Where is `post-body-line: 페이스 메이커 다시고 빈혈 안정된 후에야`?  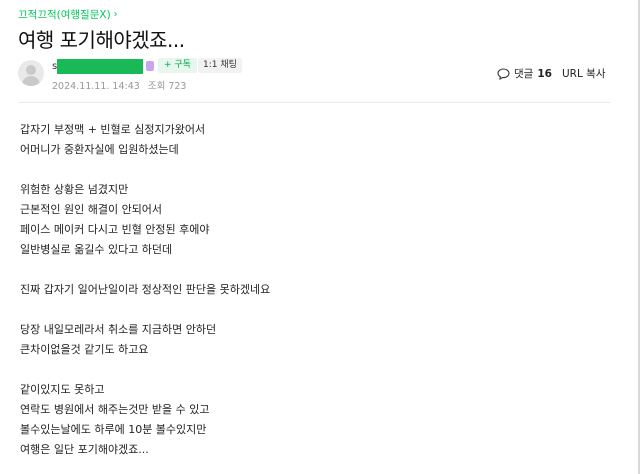
post-body-line: 페이스 메이커 다시고 빈혈 안정된 후에야 is located at coordinates (115, 229).